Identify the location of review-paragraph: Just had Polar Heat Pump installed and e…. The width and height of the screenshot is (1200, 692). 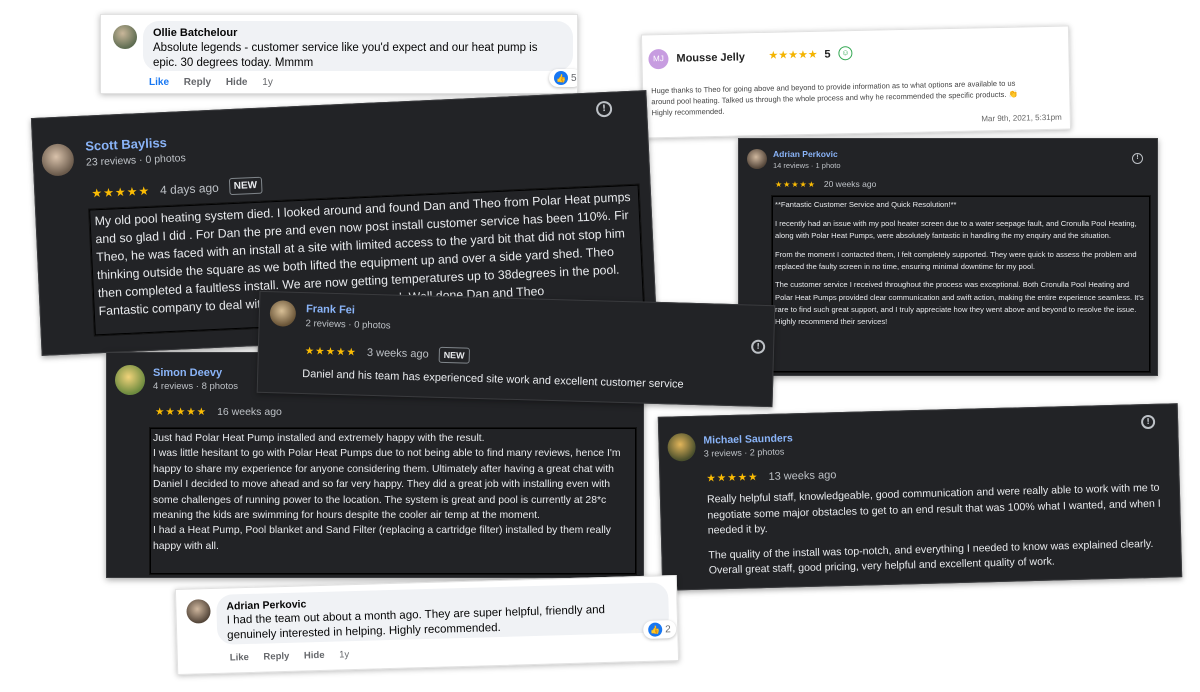
(319, 438).